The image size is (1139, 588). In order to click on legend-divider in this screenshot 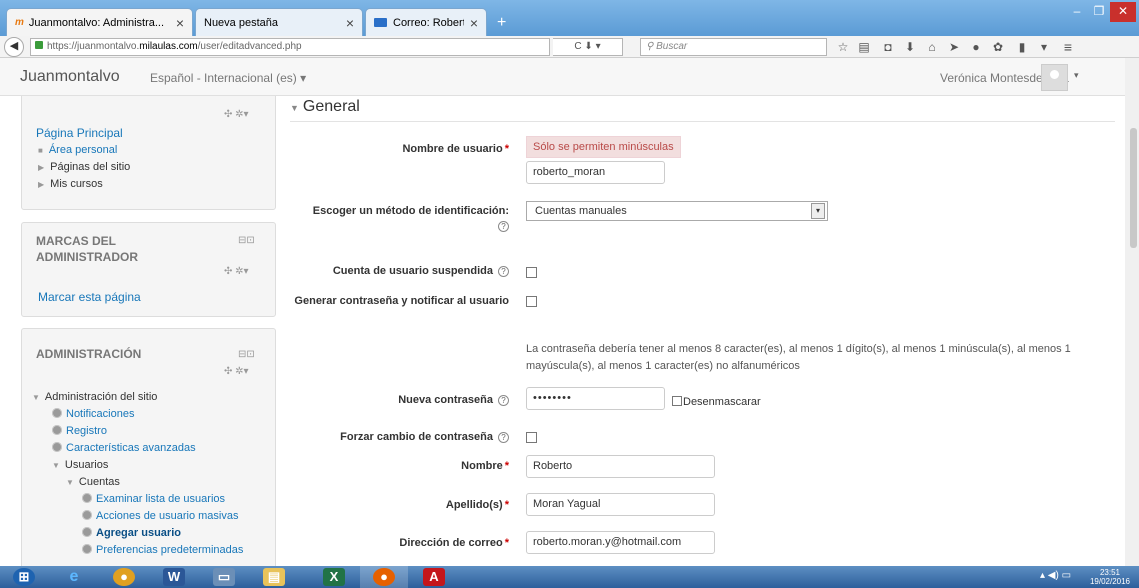, I will do `click(702, 121)`.